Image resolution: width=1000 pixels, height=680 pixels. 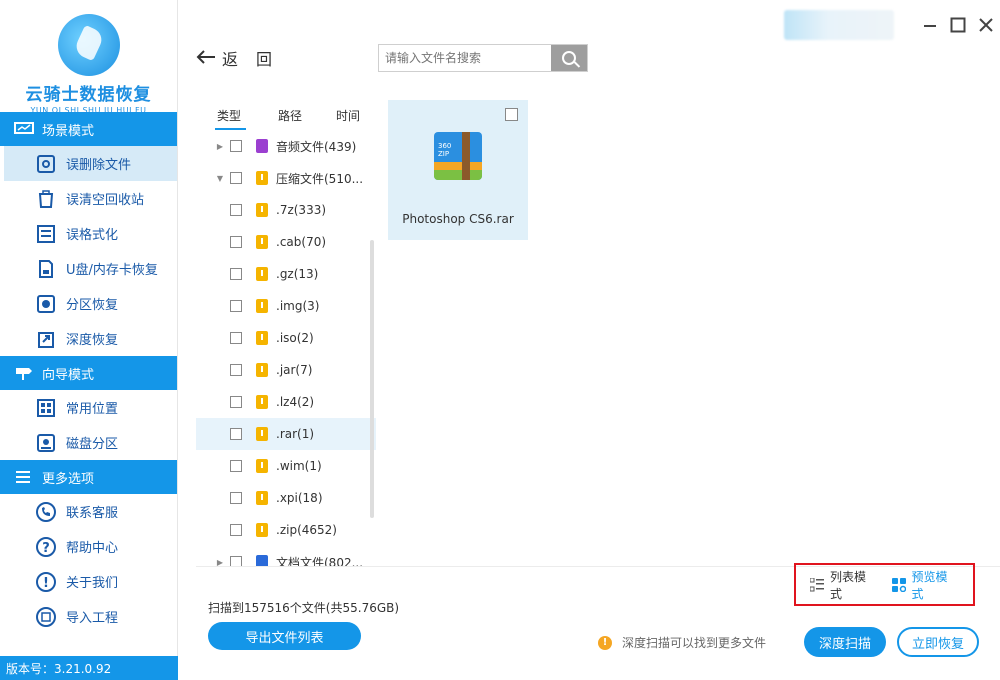 I want to click on deep-scan-button: 深度扫描, so click(x=845, y=642).